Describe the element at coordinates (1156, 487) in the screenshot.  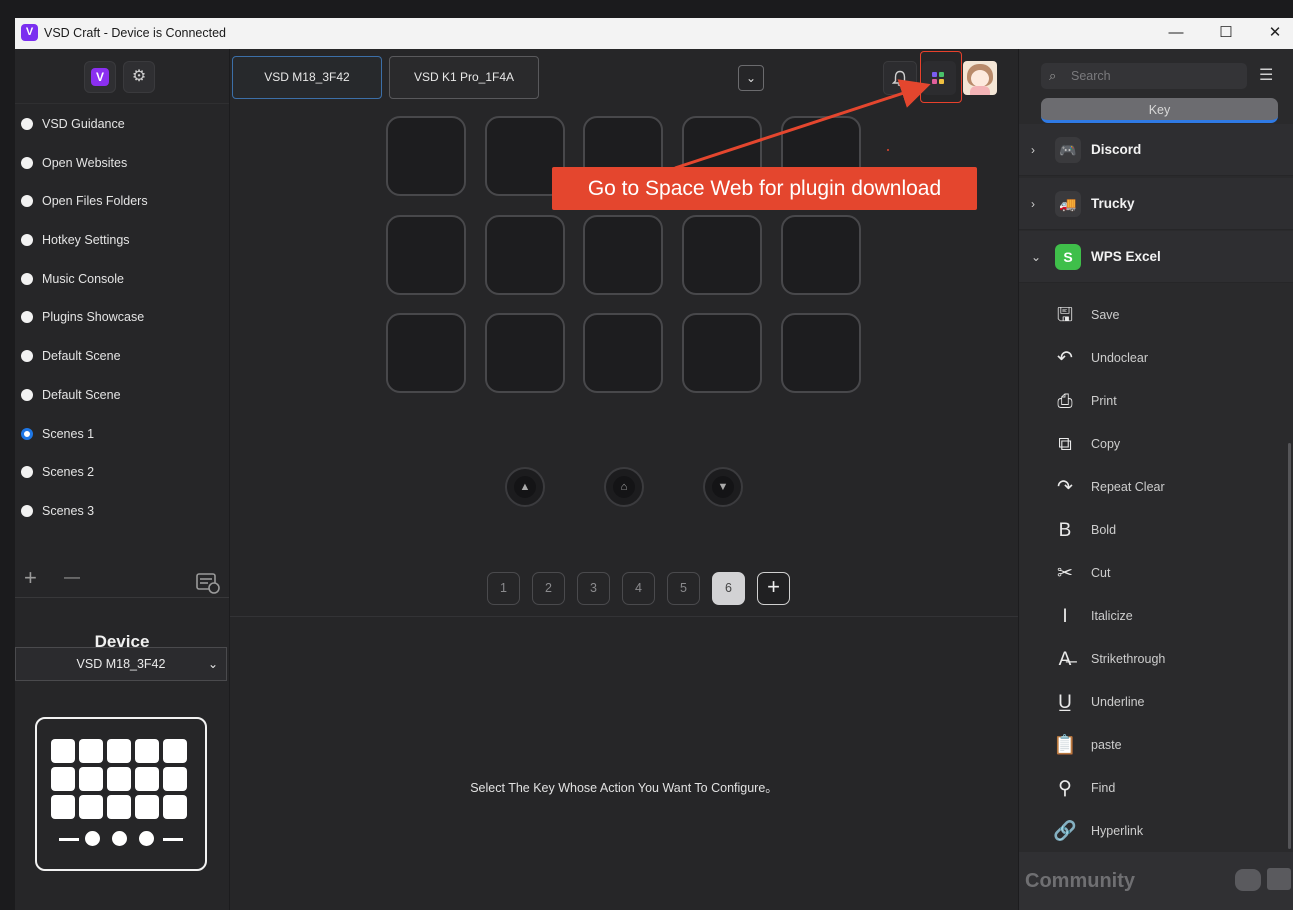
I see `action-repeat-clear: ↷ Repeat Clear` at that location.